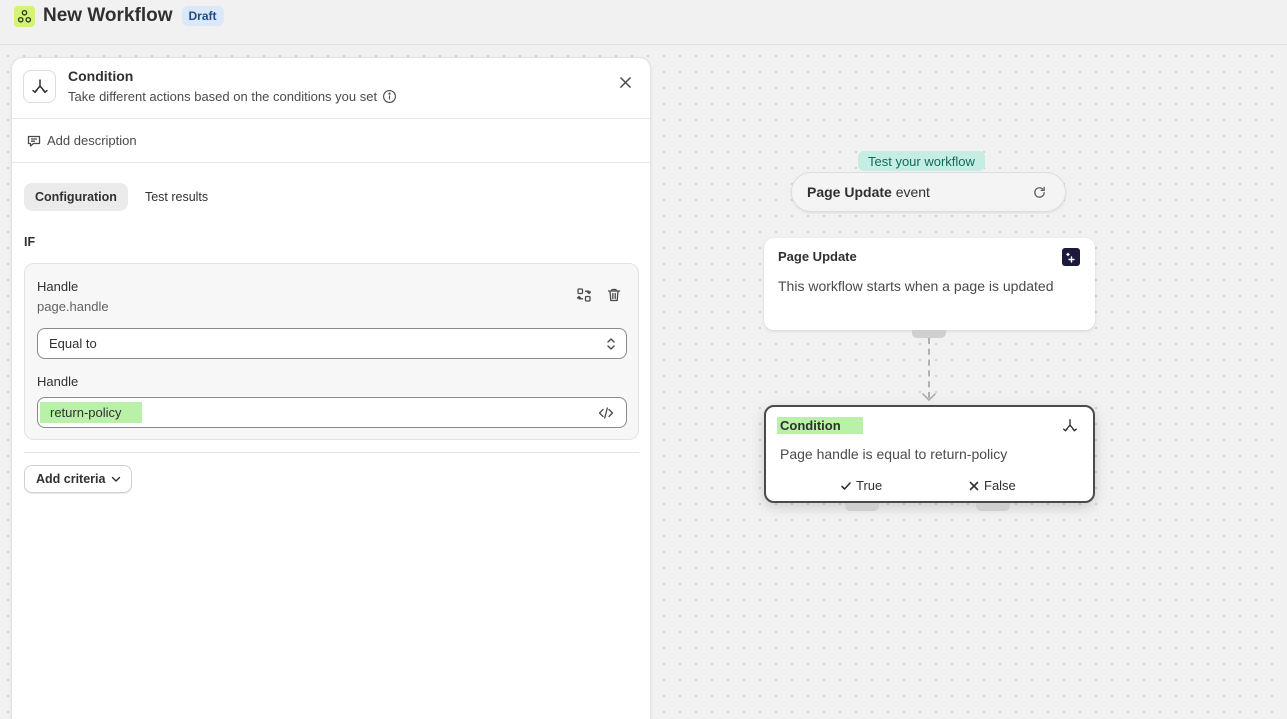  Describe the element at coordinates (912, 192) in the screenshot. I see `event-suffix: event` at that location.